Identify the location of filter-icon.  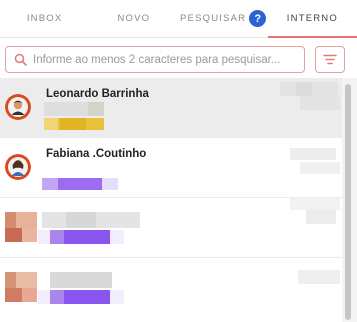
(330, 59).